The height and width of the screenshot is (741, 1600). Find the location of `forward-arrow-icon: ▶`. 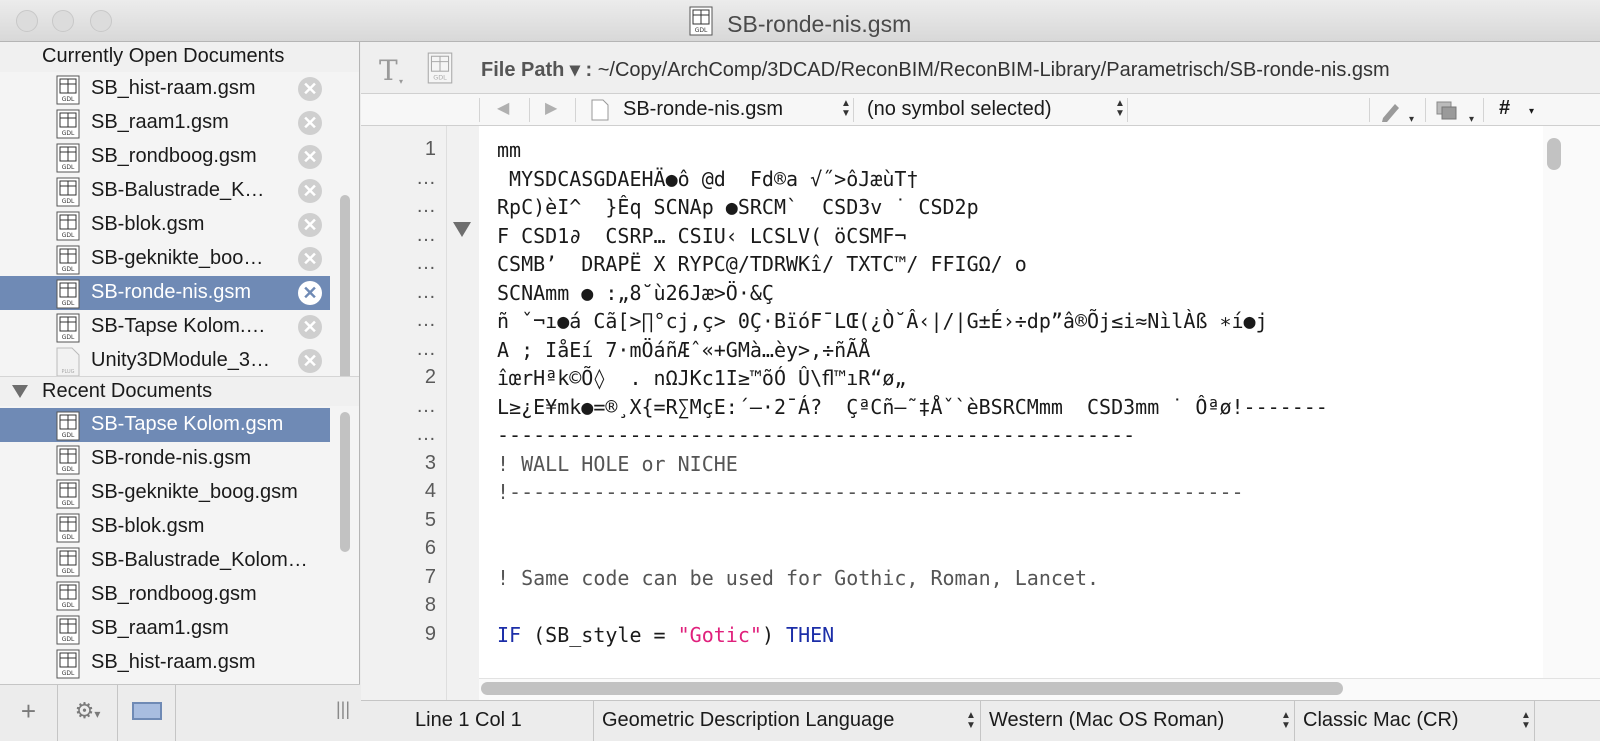

forward-arrow-icon: ▶ is located at coordinates (551, 108).